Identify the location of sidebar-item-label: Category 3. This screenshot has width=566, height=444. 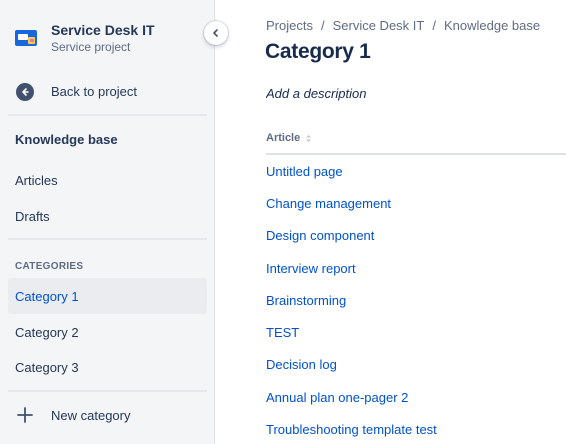
(47, 367).